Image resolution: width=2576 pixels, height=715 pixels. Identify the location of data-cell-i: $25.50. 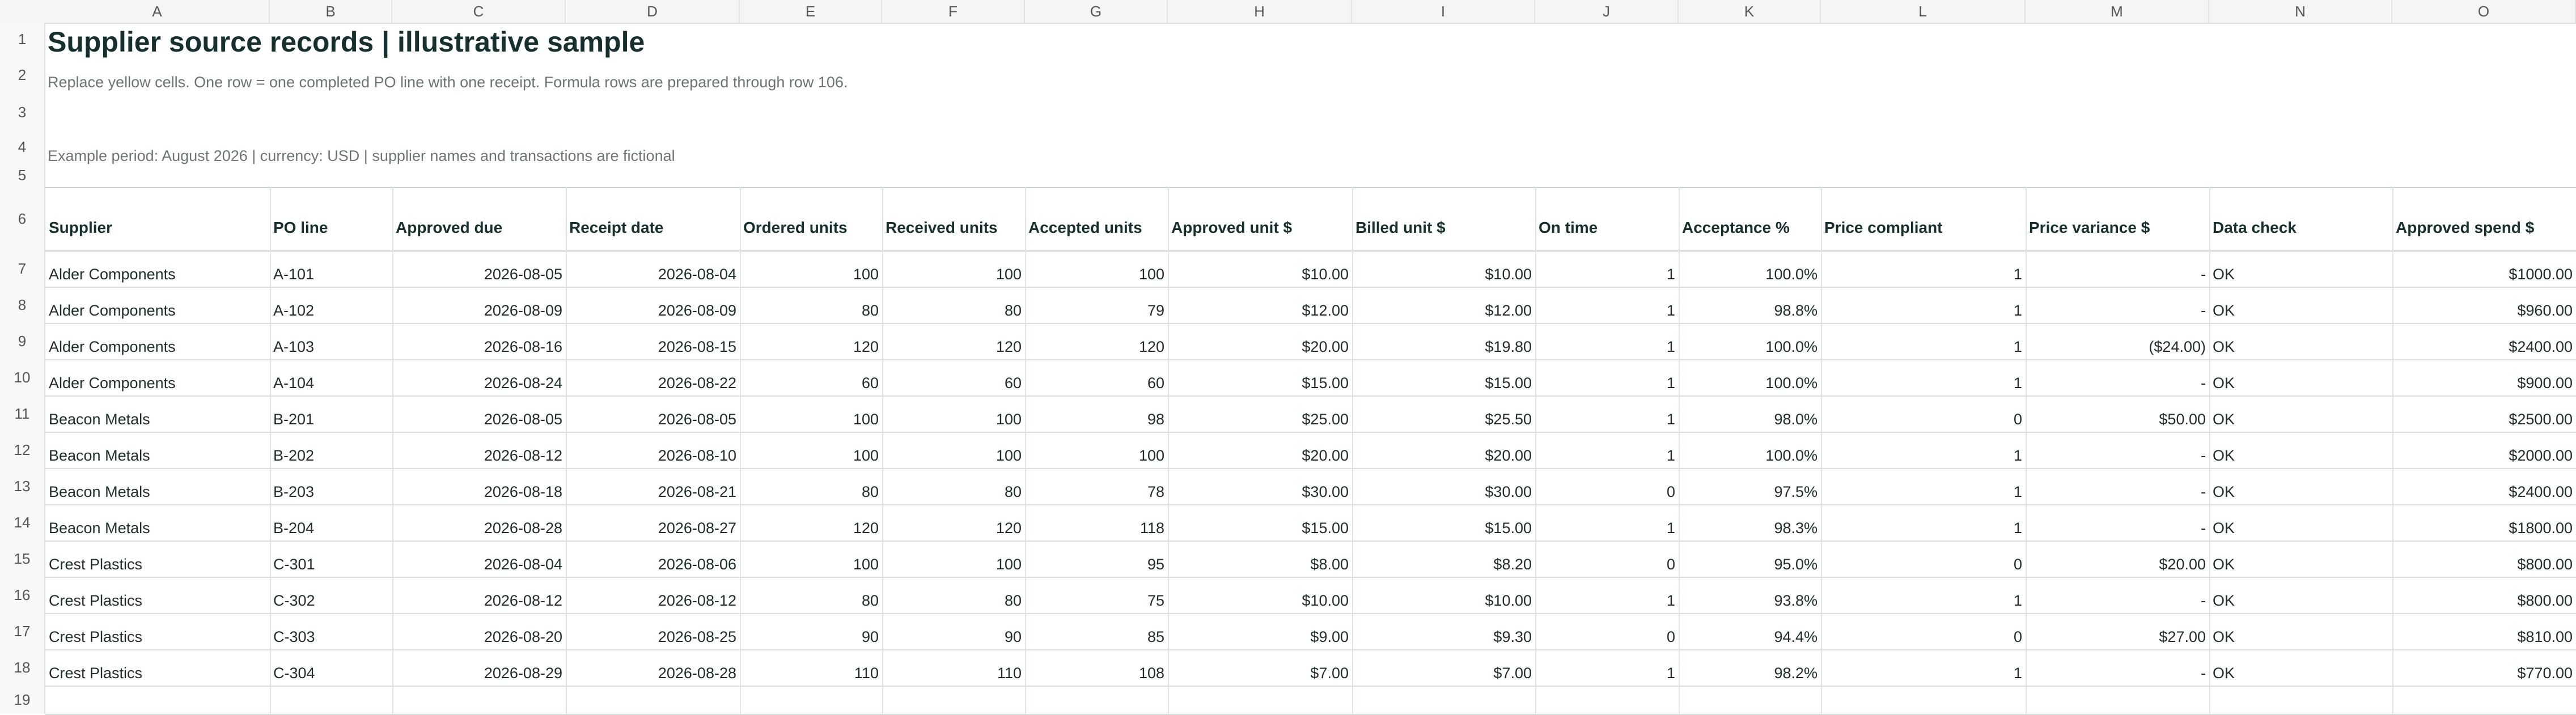
(1443, 413).